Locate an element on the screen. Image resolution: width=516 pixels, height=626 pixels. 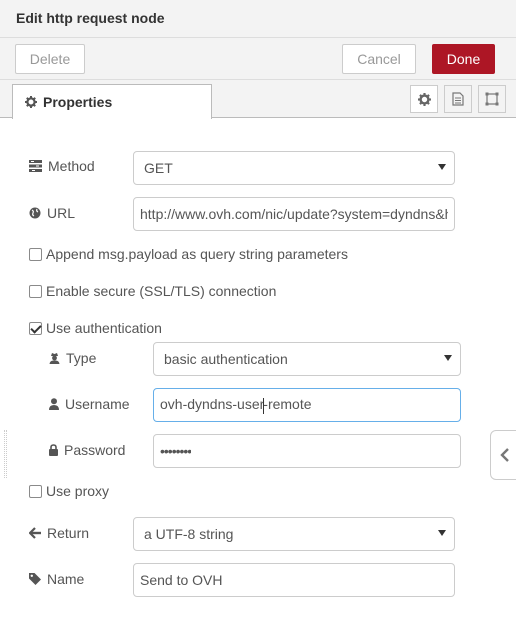
arrow-left-icon is located at coordinates (35, 533).